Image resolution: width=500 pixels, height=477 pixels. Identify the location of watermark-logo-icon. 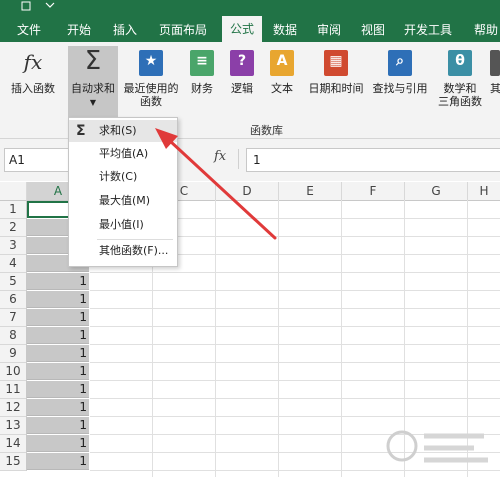
(437, 446).